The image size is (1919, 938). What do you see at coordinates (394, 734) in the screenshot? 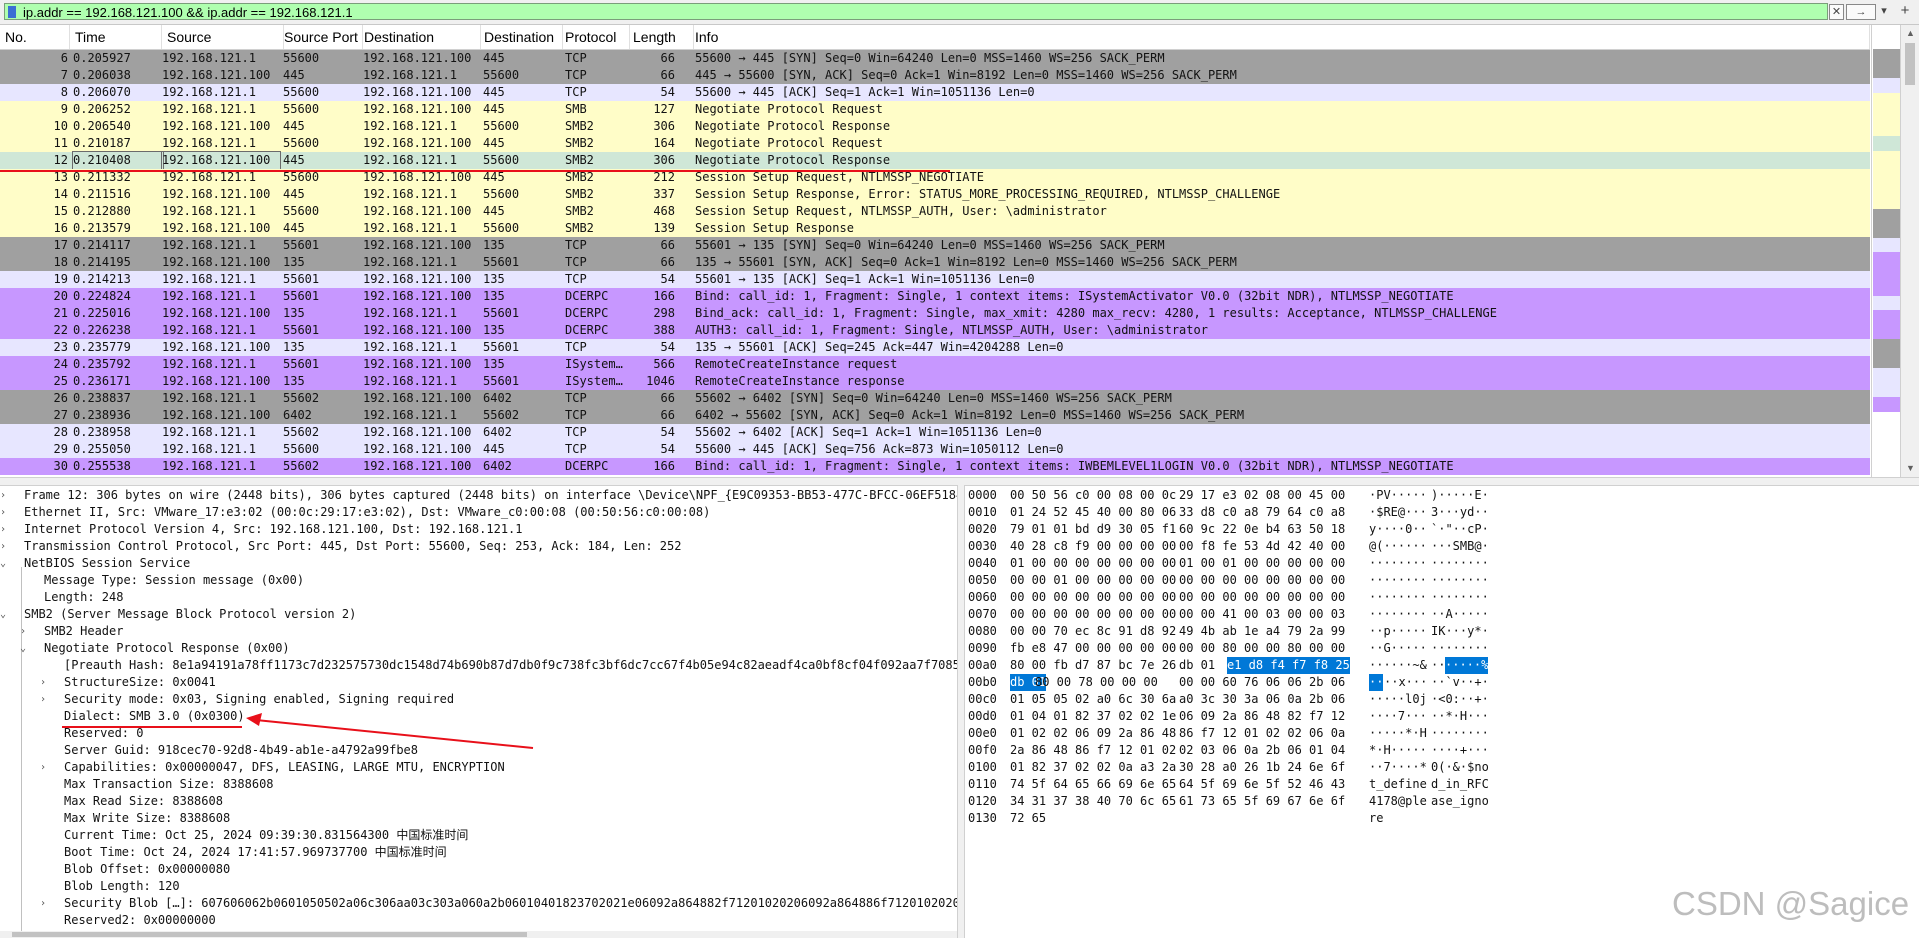
I see `annotation-arrow-line` at bounding box center [394, 734].